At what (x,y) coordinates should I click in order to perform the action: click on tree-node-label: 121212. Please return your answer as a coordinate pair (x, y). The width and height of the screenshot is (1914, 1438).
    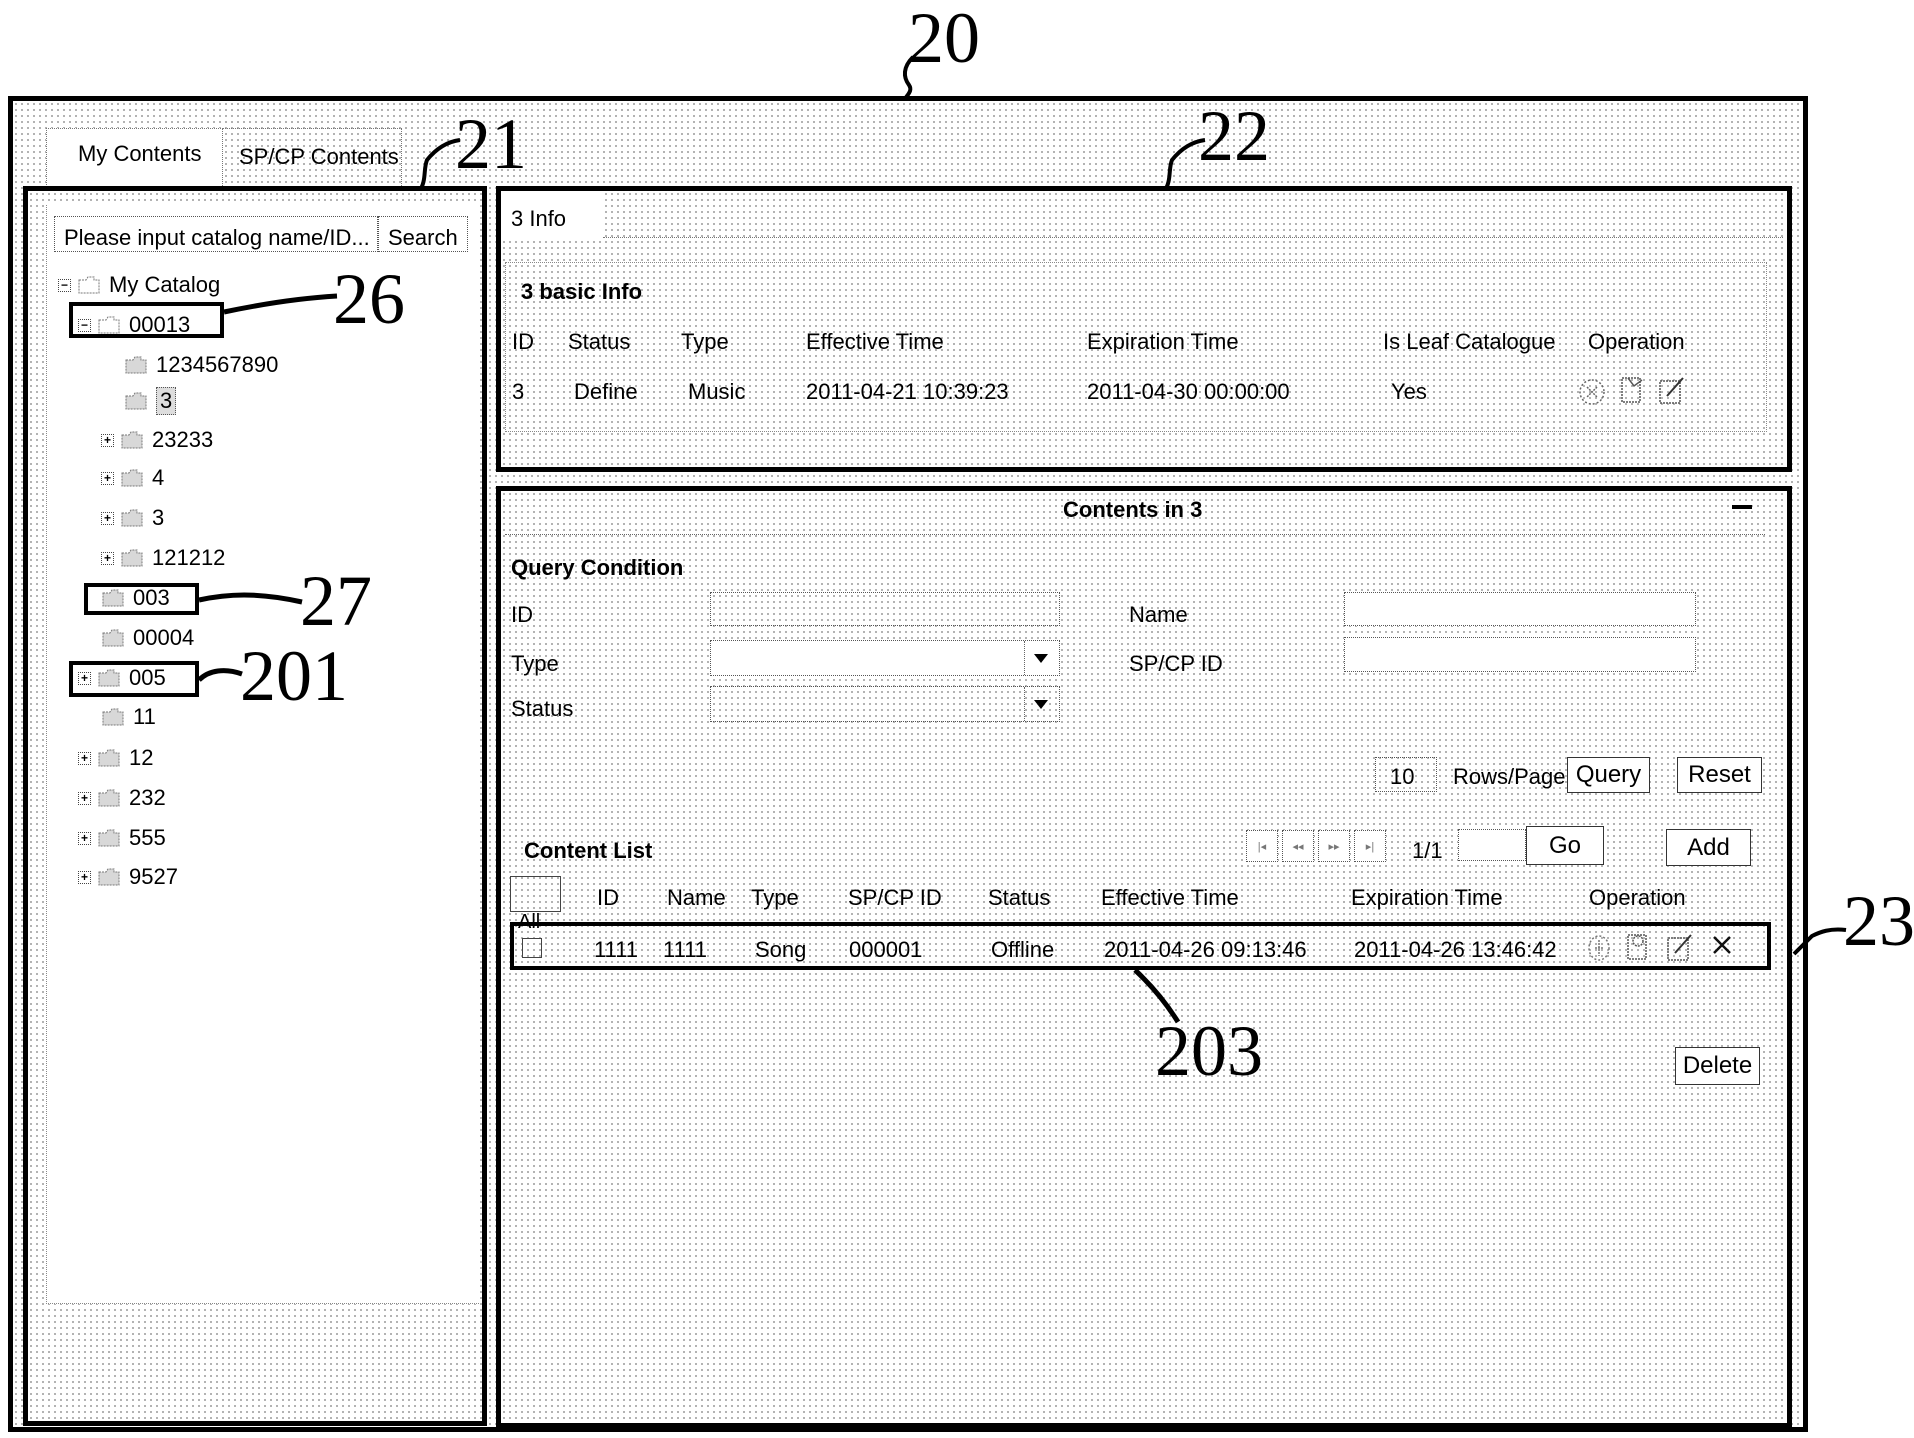
    Looking at the image, I should click on (189, 557).